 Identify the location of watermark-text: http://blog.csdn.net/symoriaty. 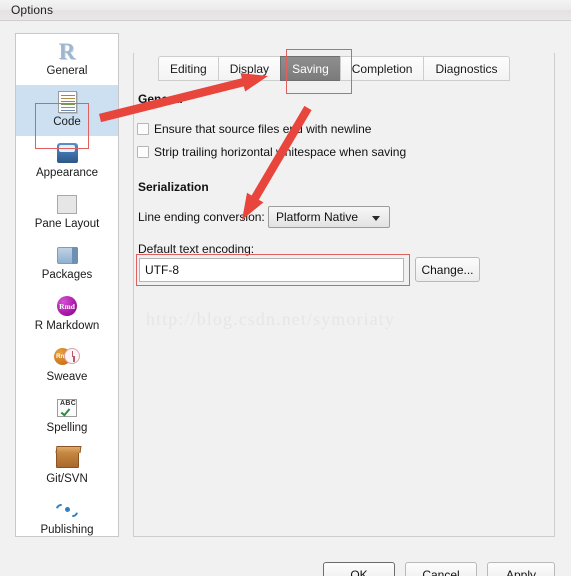
(270, 319).